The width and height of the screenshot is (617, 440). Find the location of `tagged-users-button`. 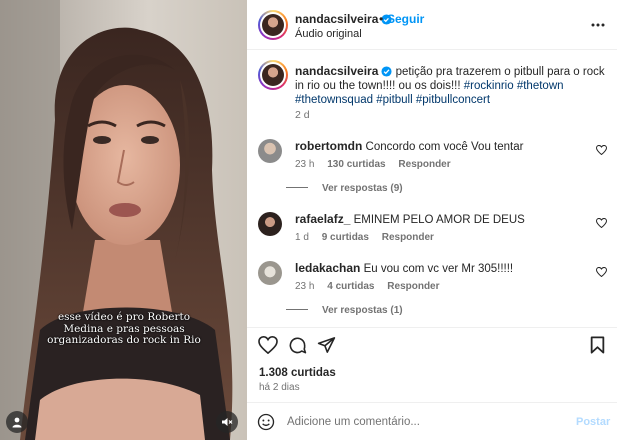

tagged-users-button is located at coordinates (17, 422).